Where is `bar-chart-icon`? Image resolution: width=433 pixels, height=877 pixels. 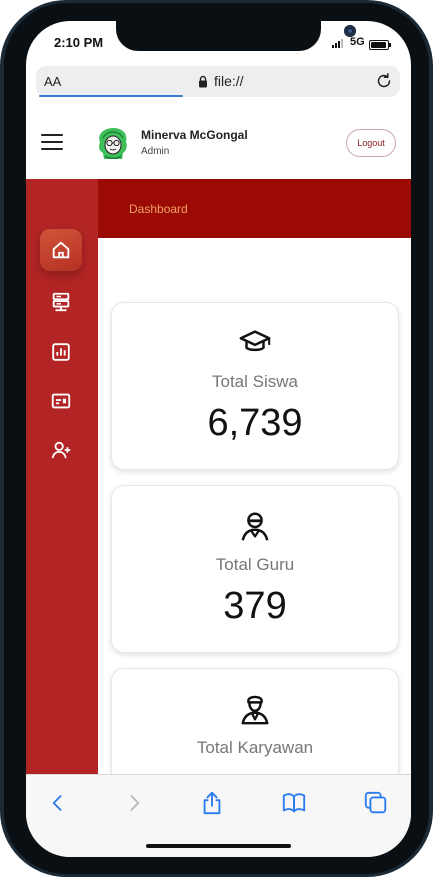 bar-chart-icon is located at coordinates (61, 352).